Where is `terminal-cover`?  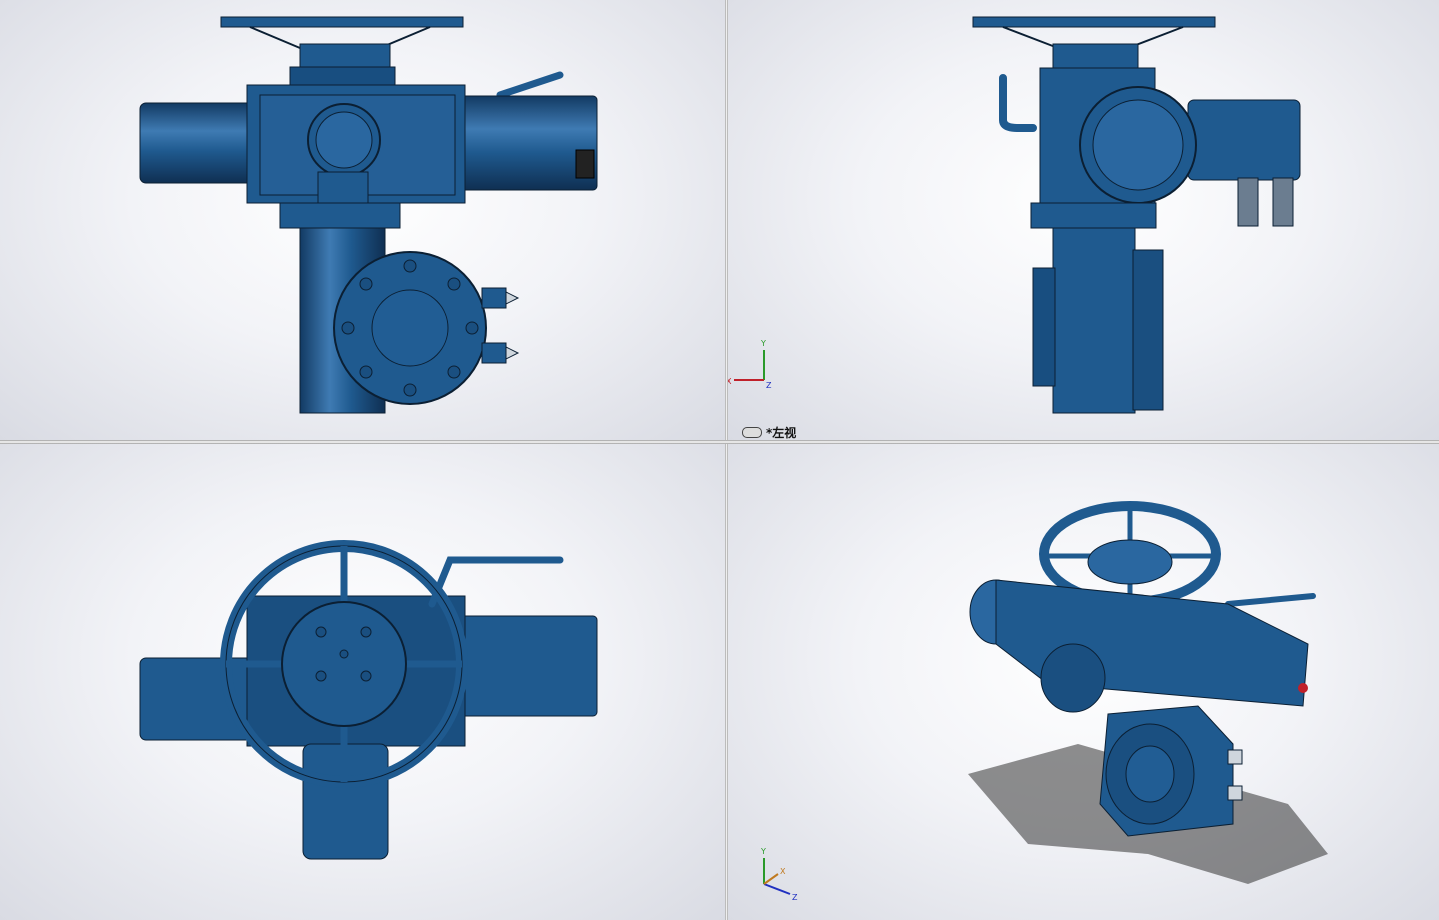
terminal-cover is located at coordinates (1073, 678).